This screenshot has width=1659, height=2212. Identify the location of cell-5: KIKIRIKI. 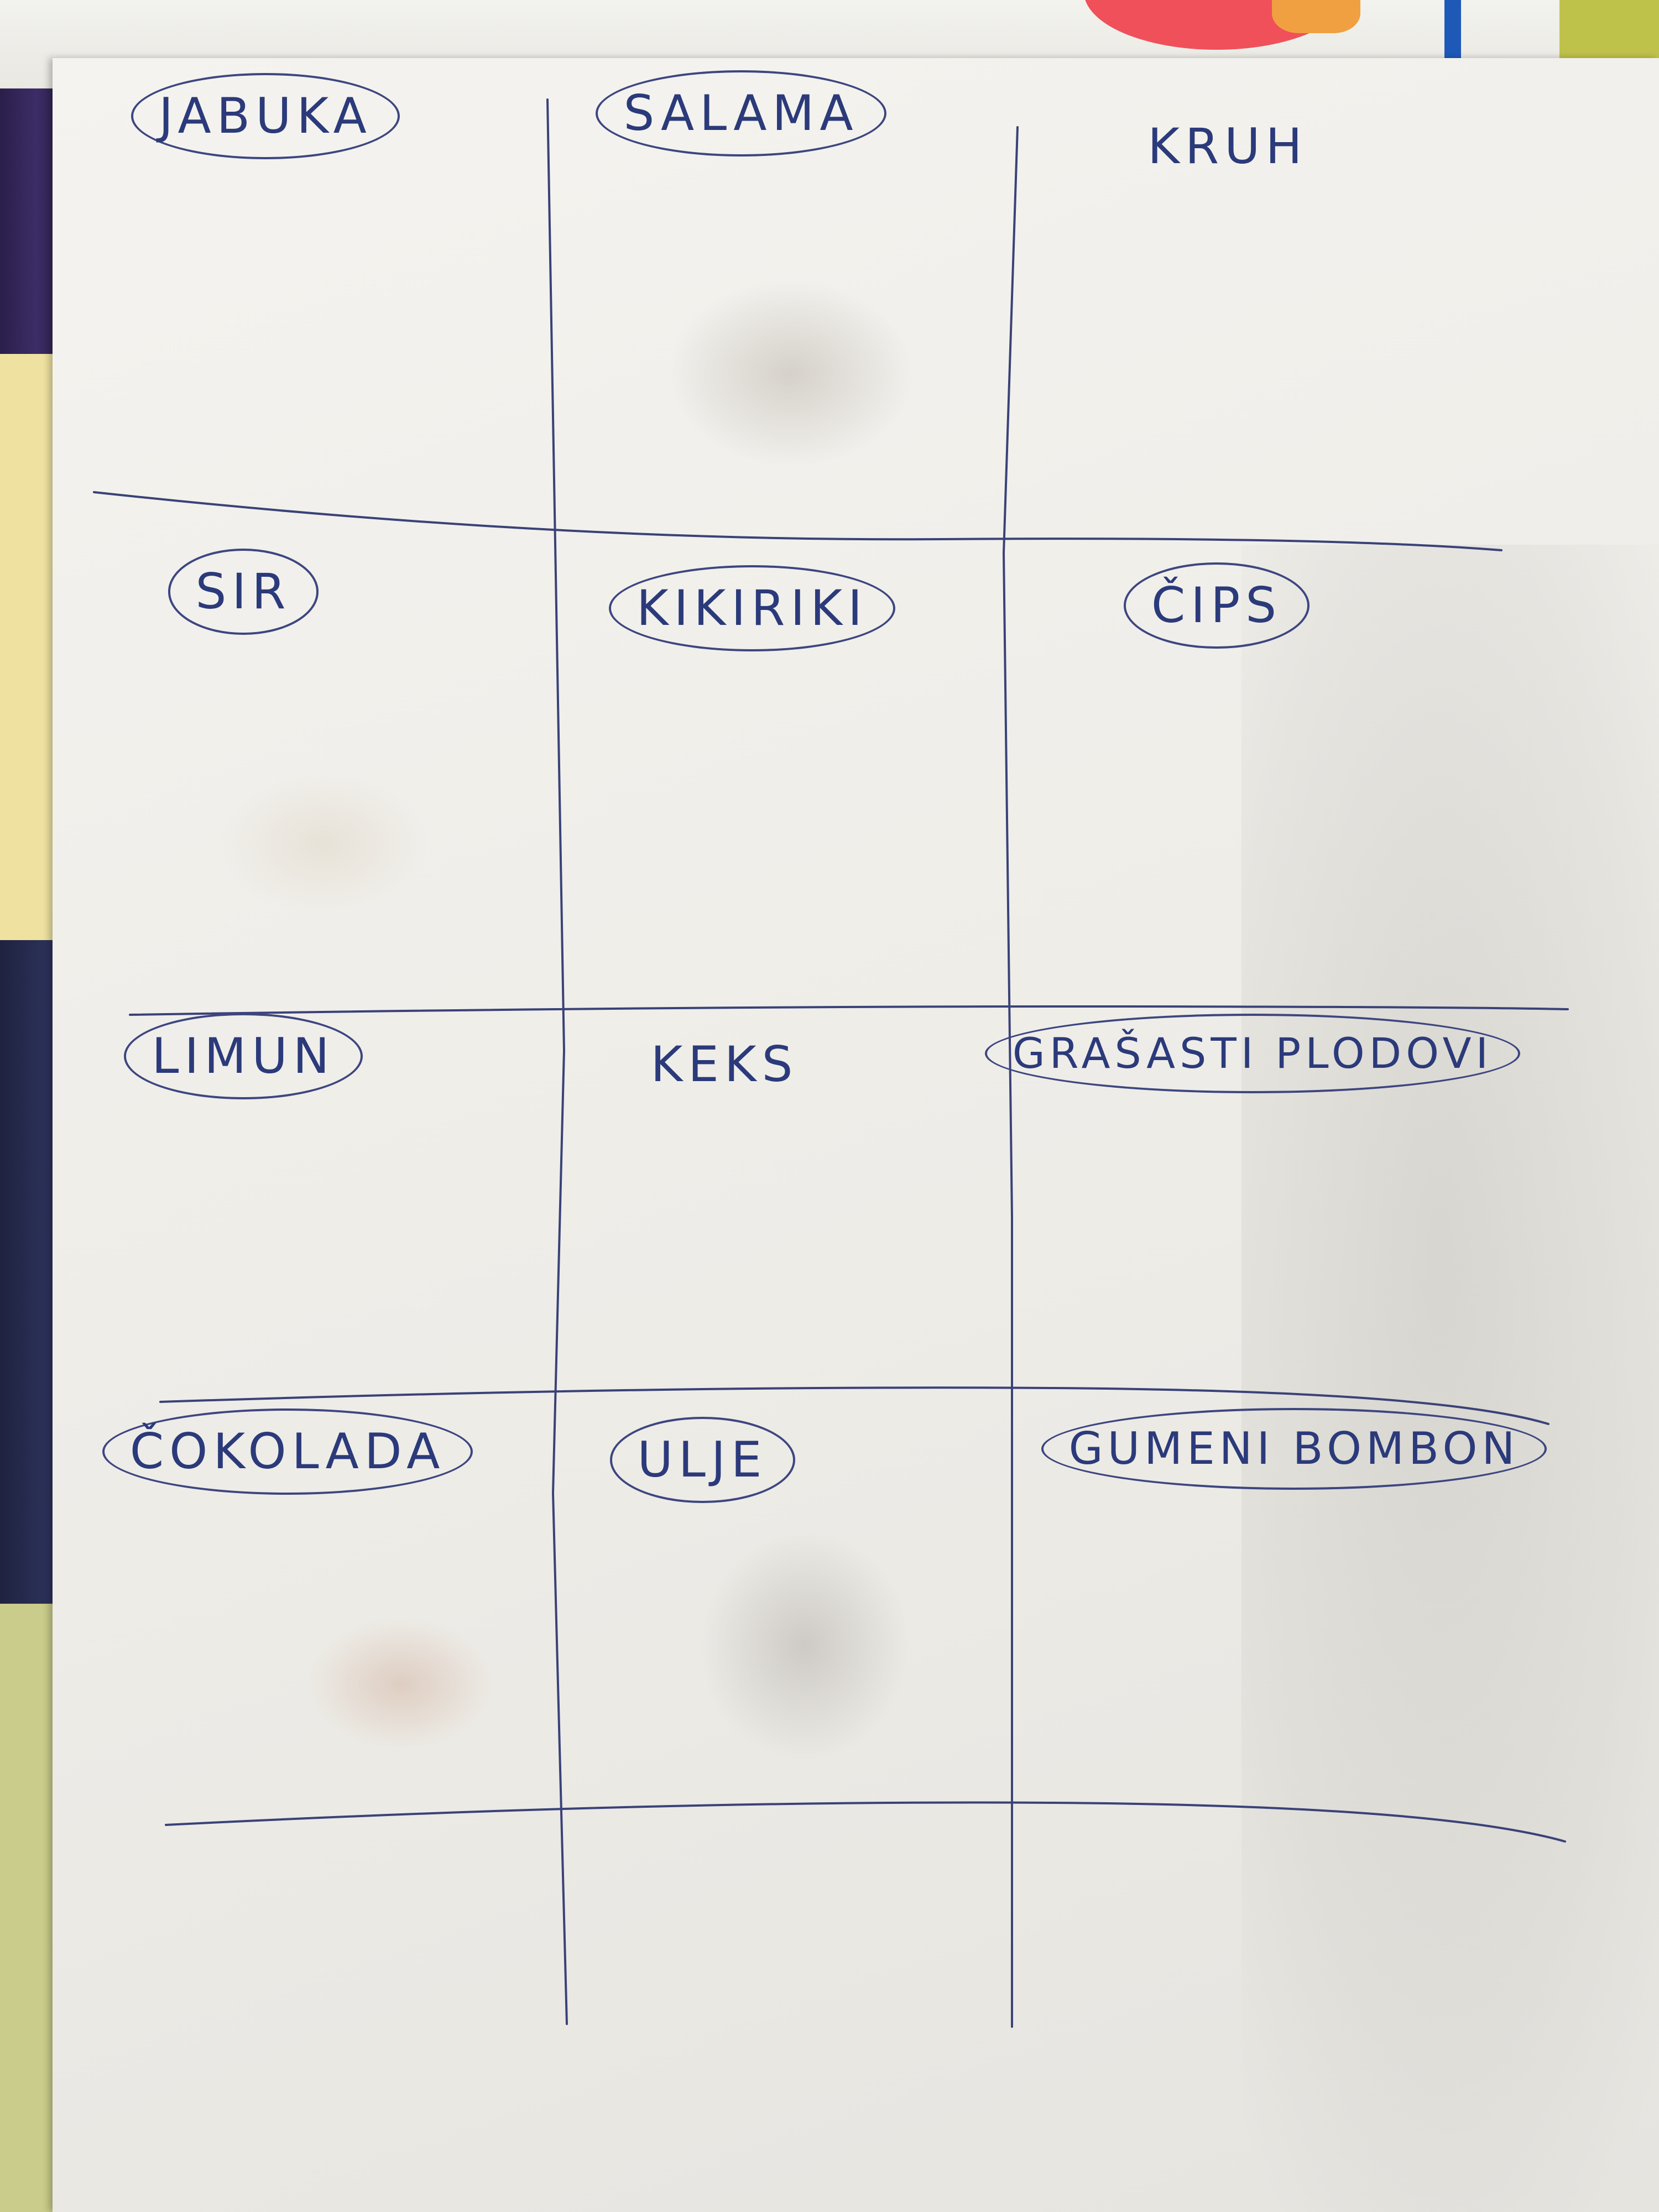
(752, 608).